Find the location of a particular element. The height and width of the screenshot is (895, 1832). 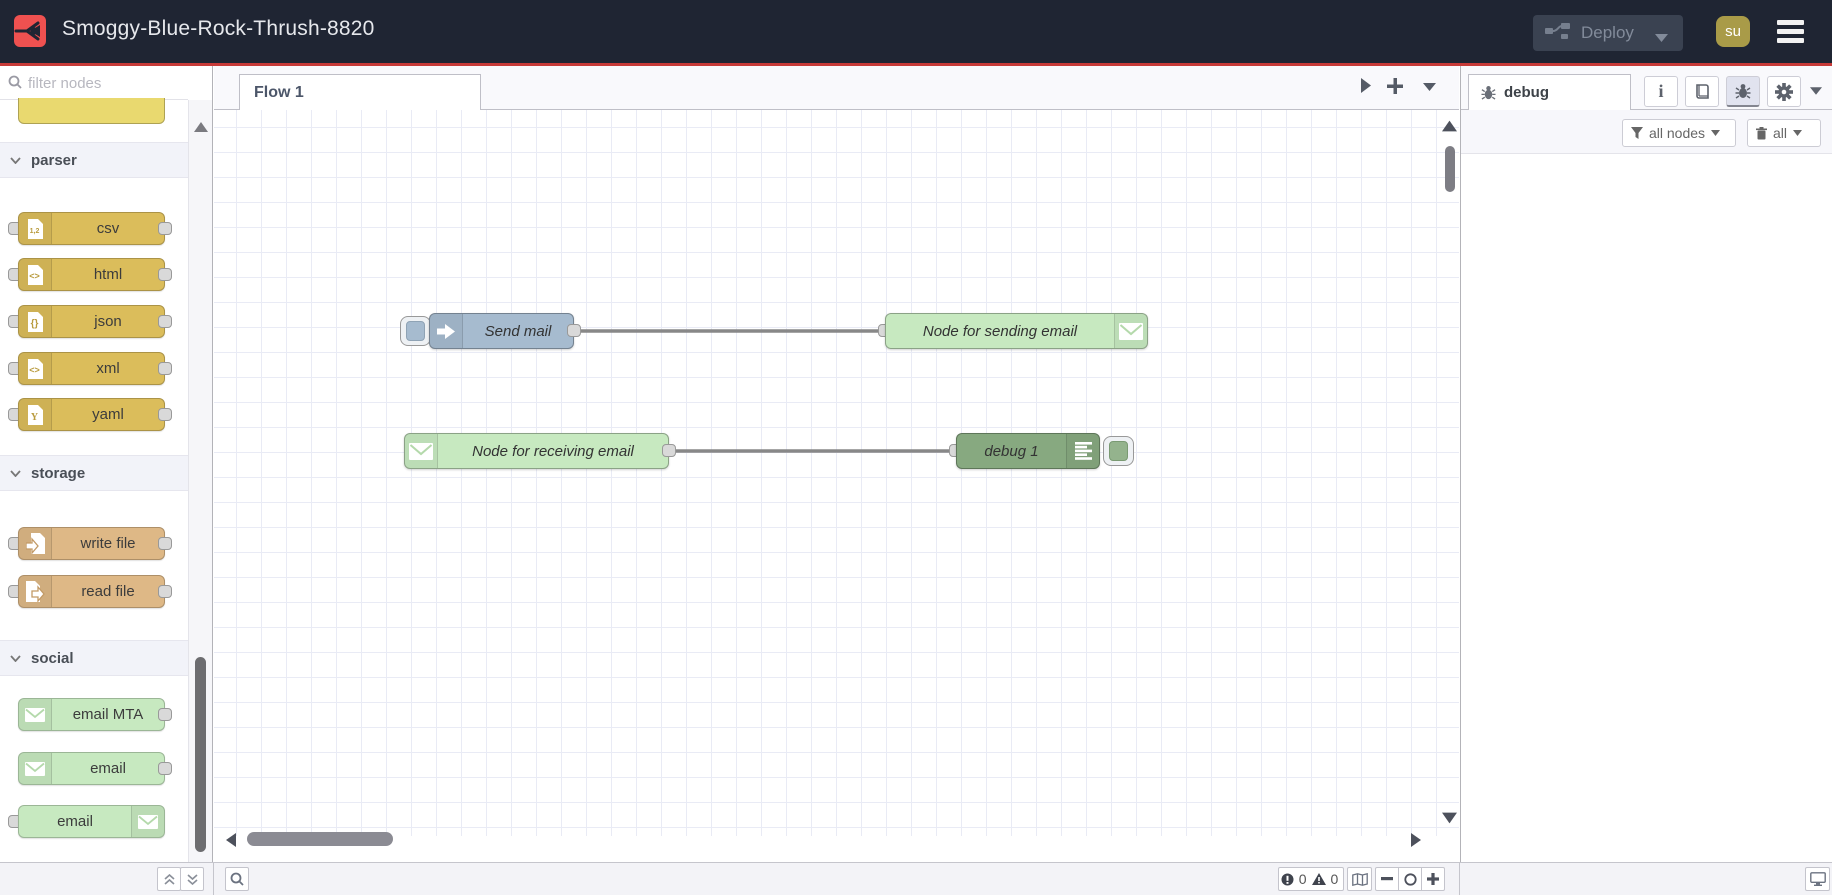

search-flows-button is located at coordinates (237, 879).